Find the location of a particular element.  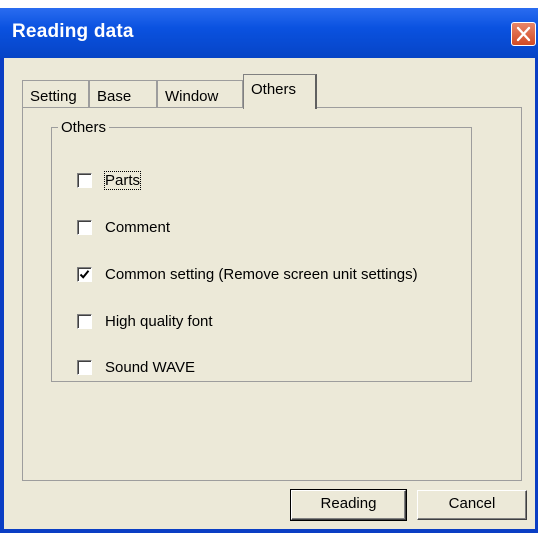

title-bar: Reading data is located at coordinates (269, 33).